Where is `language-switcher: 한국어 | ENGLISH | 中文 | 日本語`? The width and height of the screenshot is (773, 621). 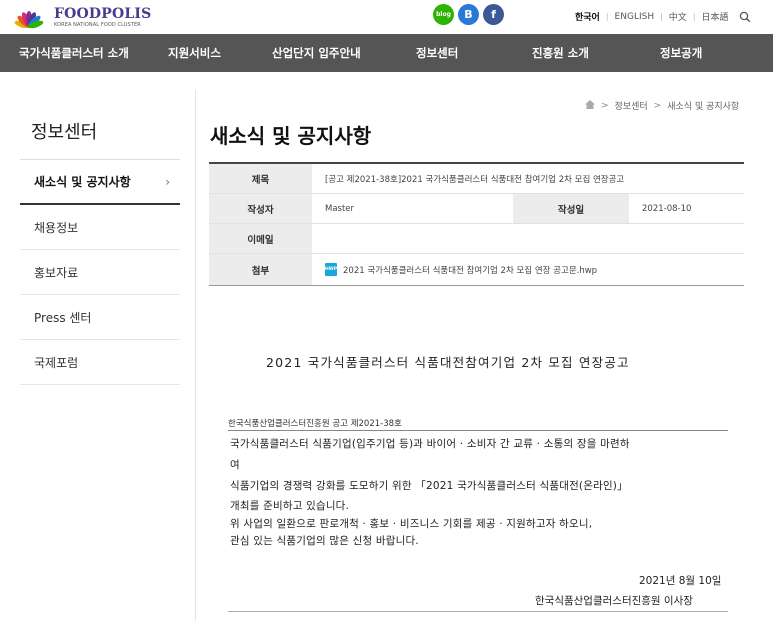
language-switcher: 한국어 | ENGLISH | 中文 | 日本語 is located at coordinates (663, 16).